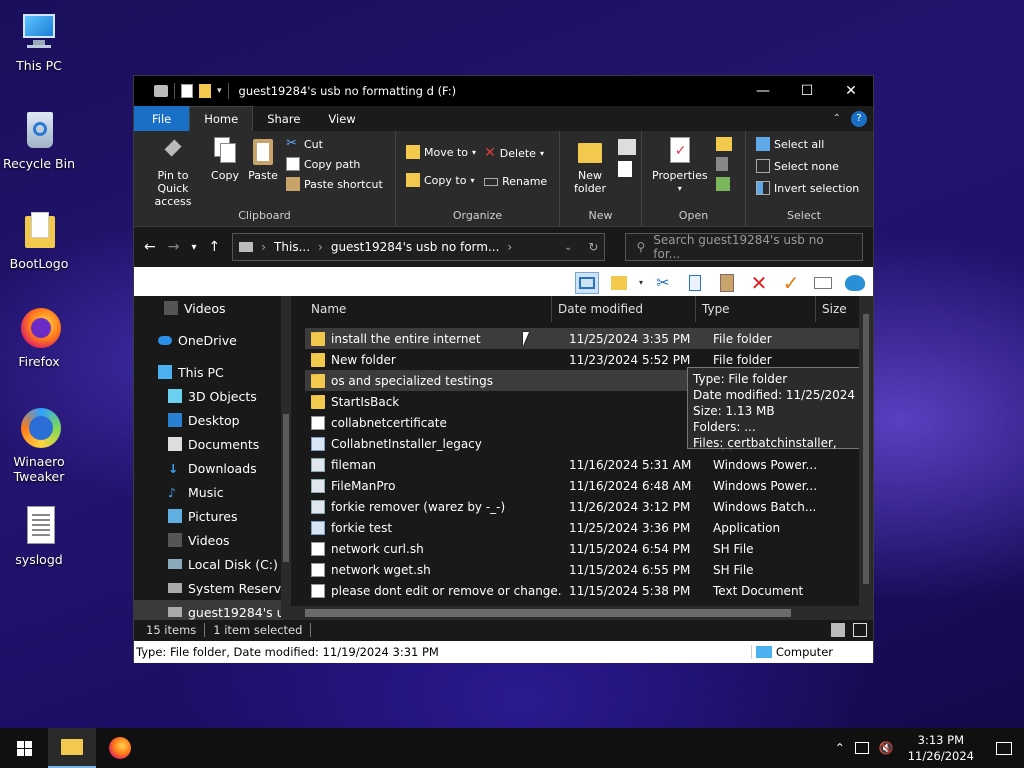 The width and height of the screenshot is (1024, 768). Describe the element at coordinates (413, 180) in the screenshot. I see `copy-to-icon` at that location.